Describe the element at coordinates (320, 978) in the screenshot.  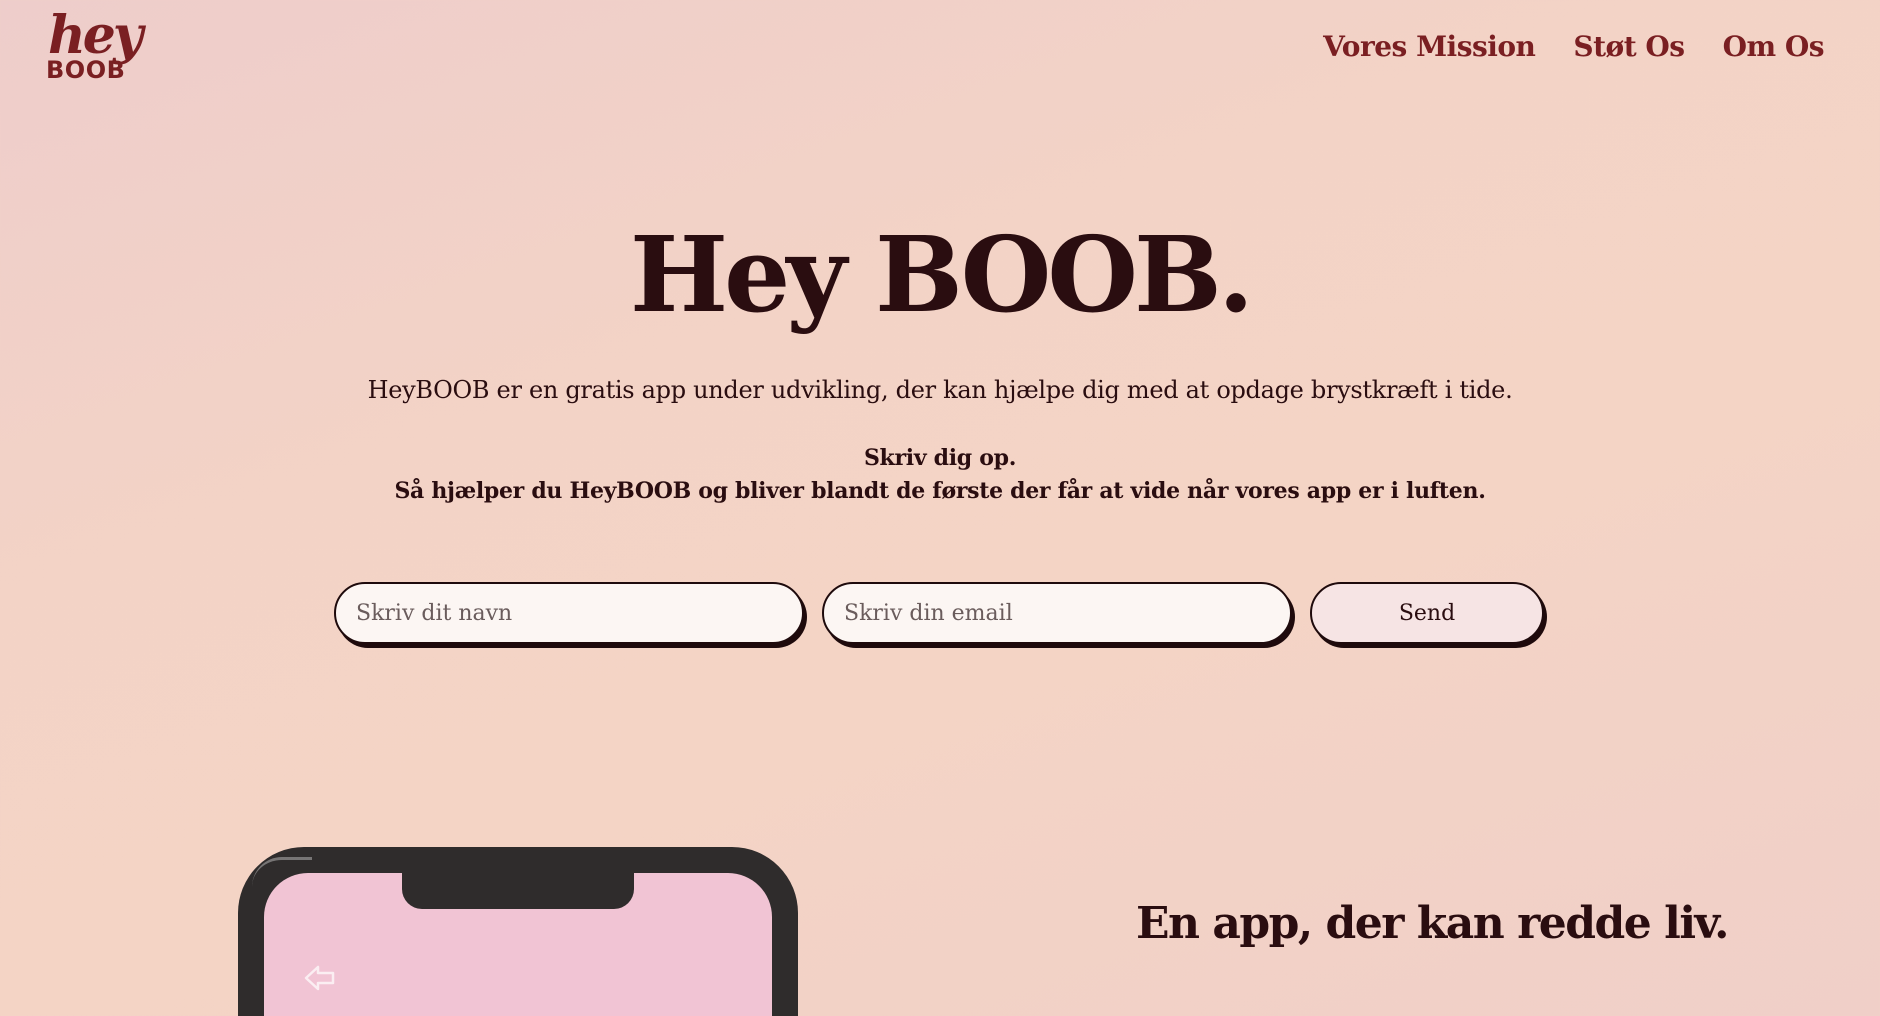
I see `back-arrow-icon` at that location.